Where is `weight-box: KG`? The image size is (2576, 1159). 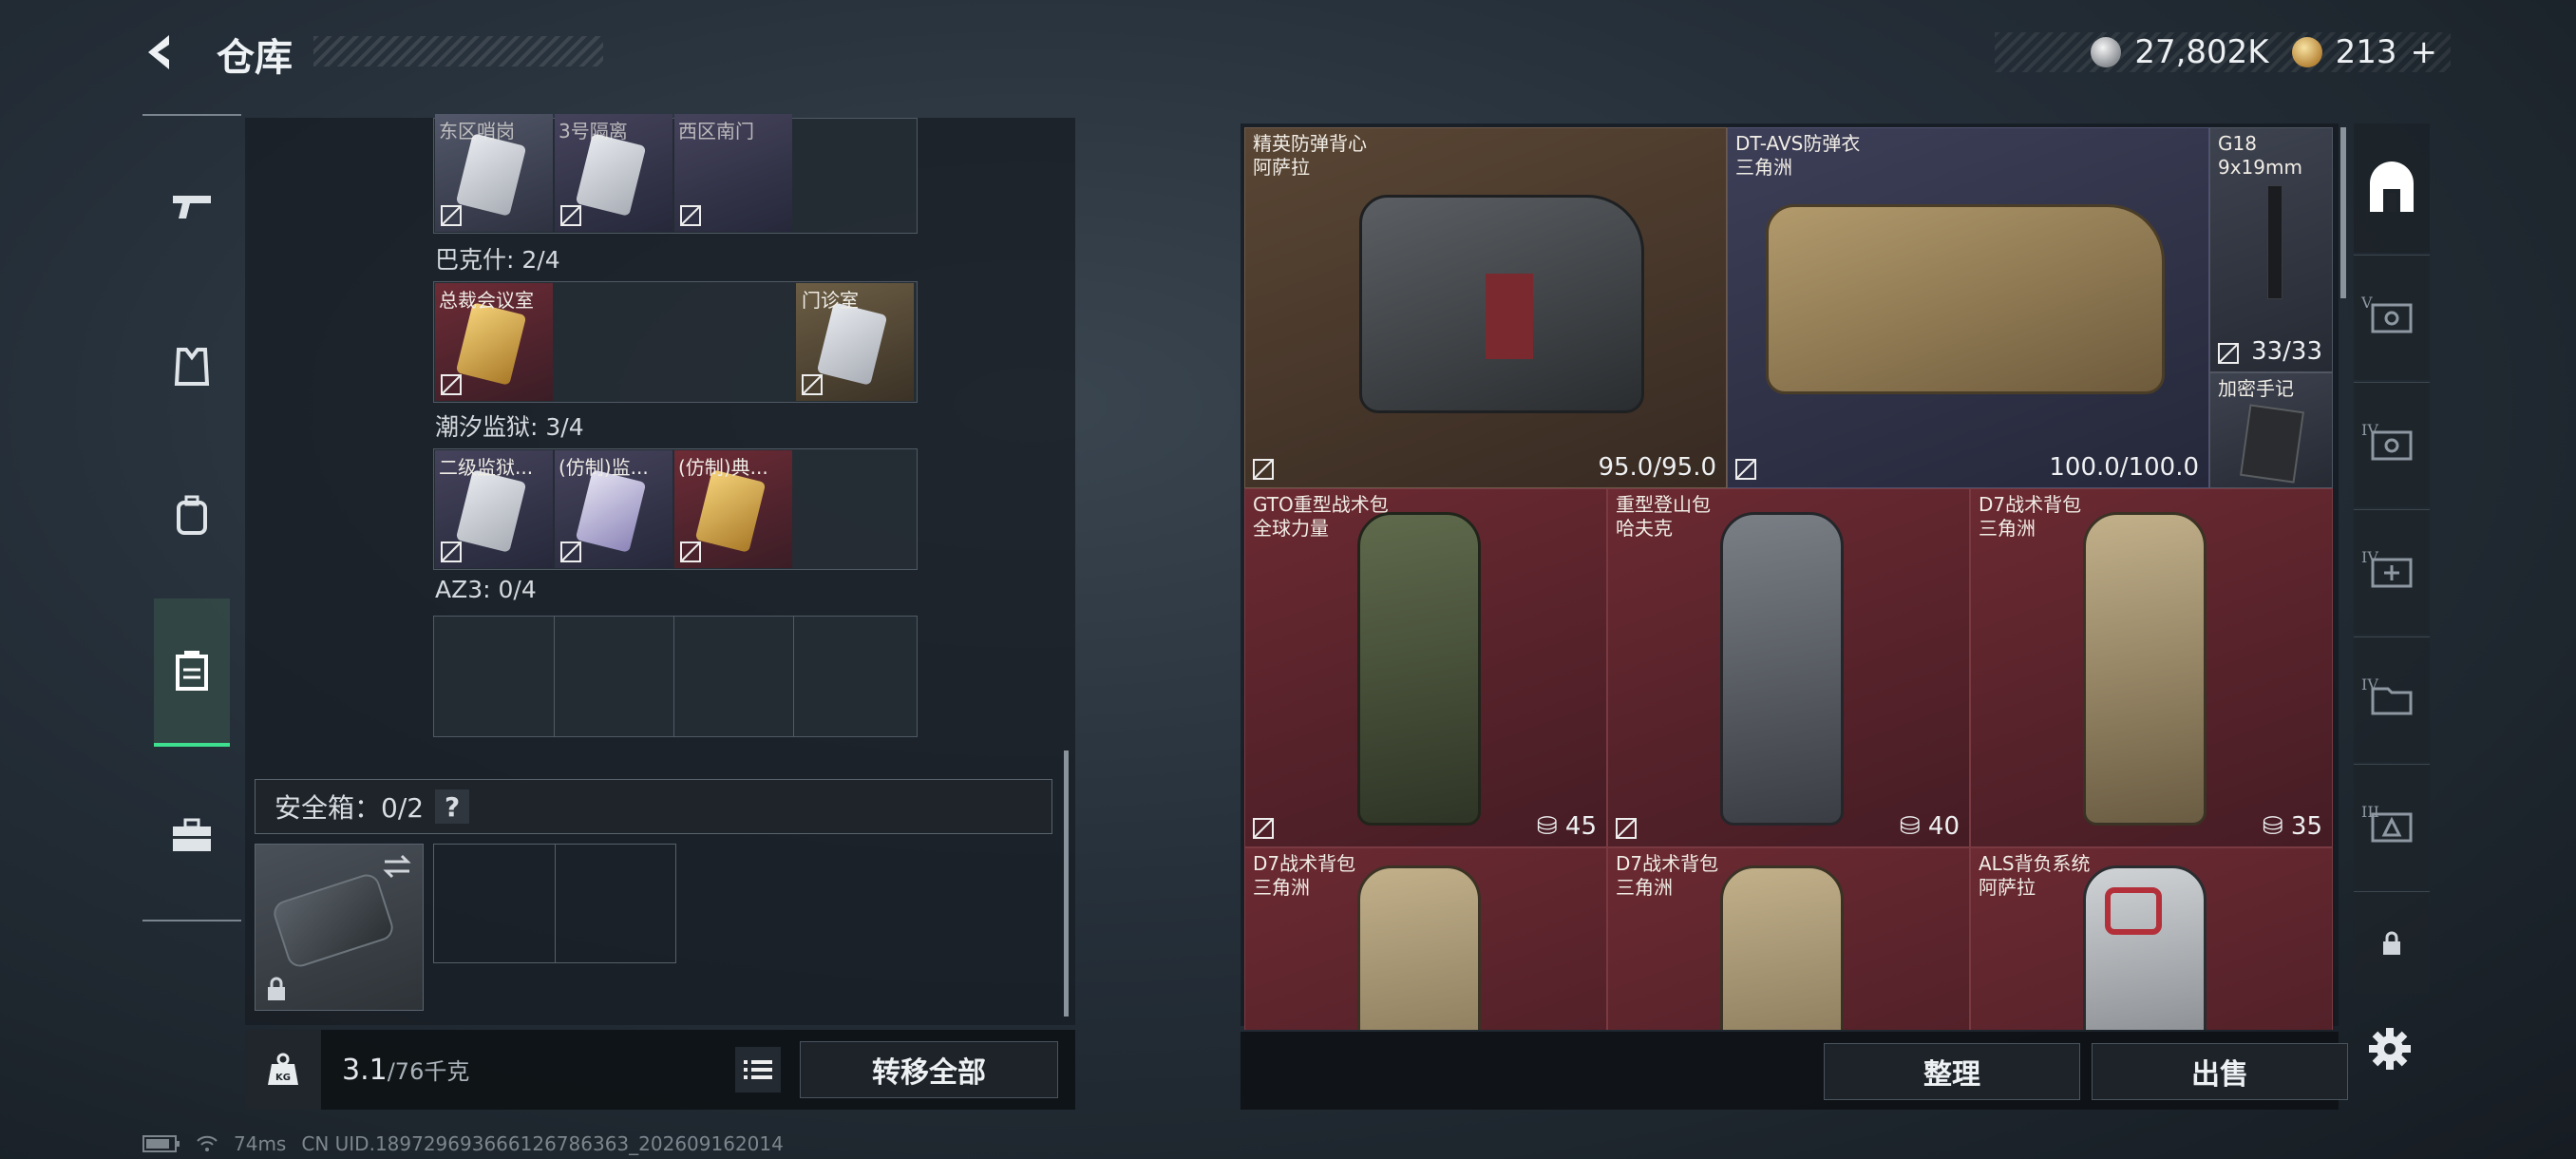
weight-box: KG is located at coordinates (283, 1070).